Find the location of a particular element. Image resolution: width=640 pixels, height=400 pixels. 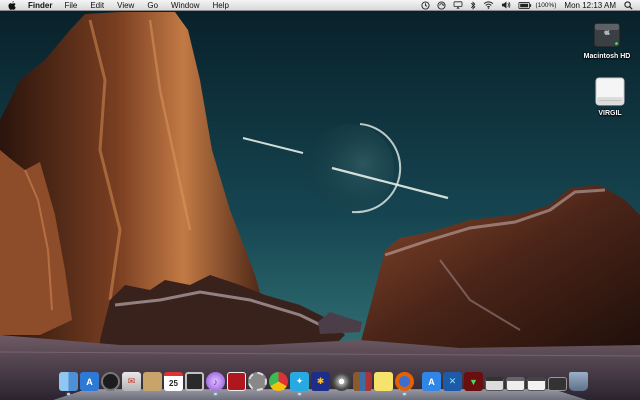

chrome-icon is located at coordinates (278, 381).